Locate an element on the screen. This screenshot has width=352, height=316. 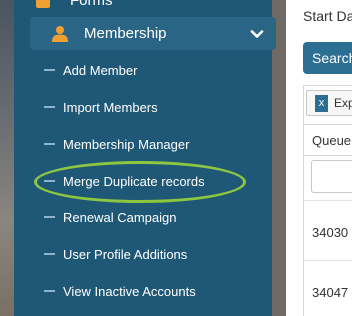
table-cell-queue: 34030 is located at coordinates (330, 232).